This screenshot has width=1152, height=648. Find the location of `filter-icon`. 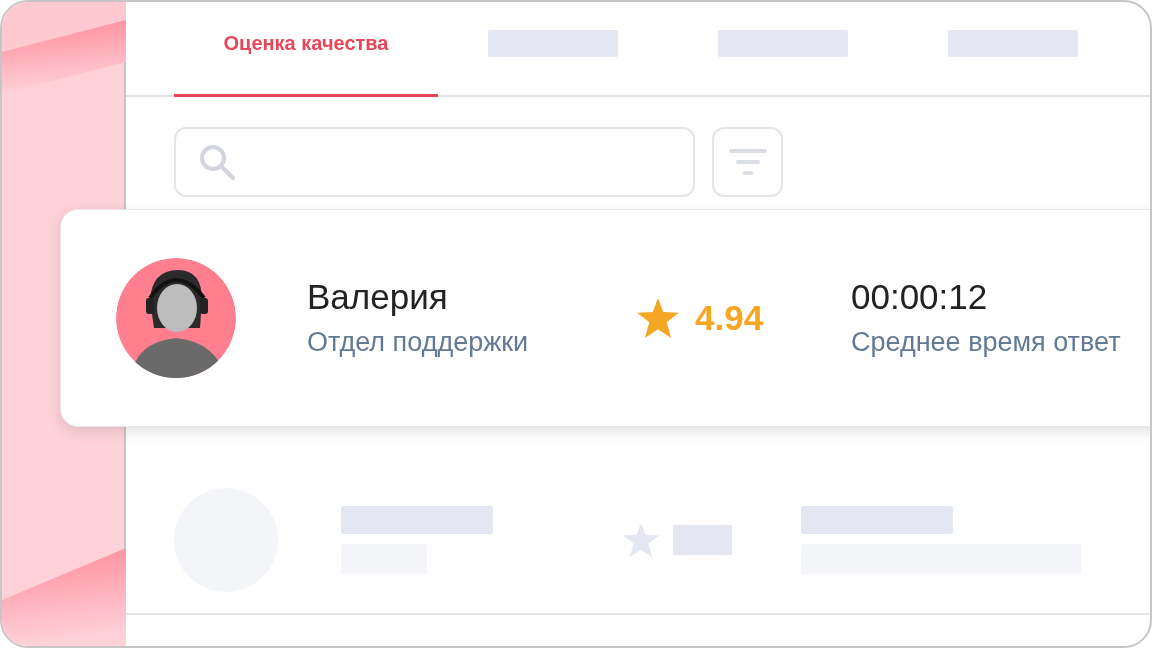

filter-icon is located at coordinates (747, 162).